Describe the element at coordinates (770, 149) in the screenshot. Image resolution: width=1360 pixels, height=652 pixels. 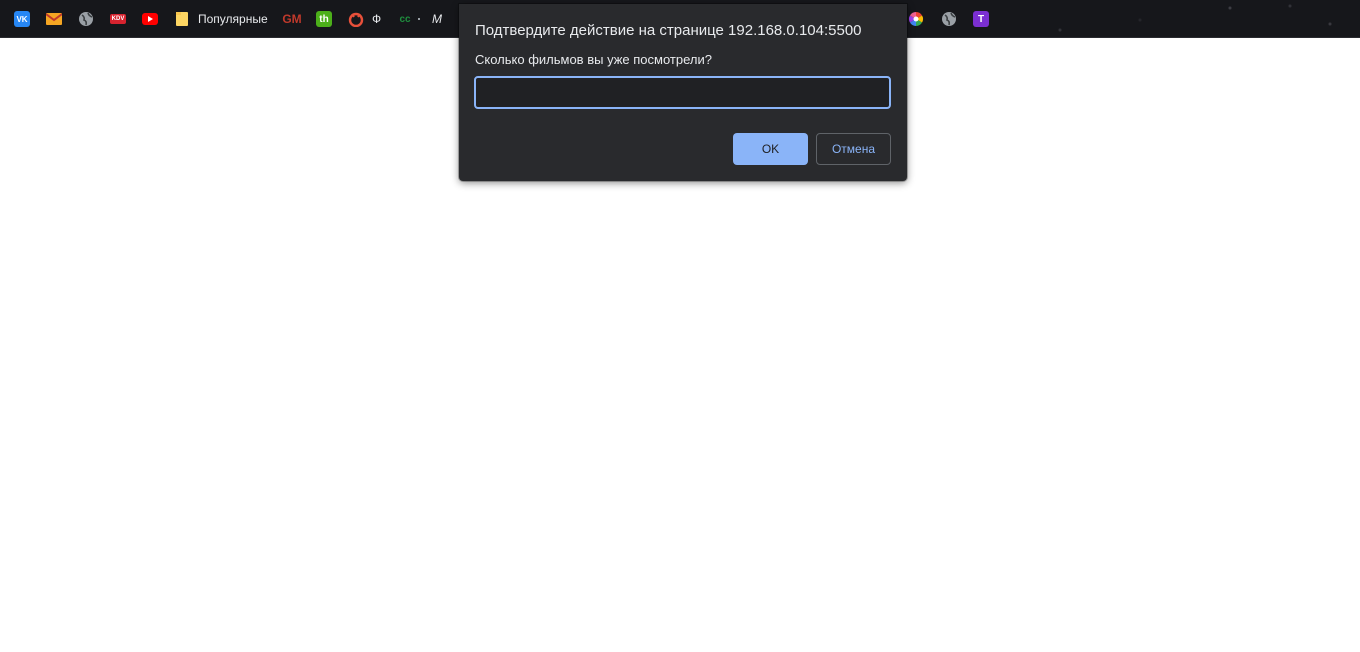
I see `ok-button: OK` at that location.